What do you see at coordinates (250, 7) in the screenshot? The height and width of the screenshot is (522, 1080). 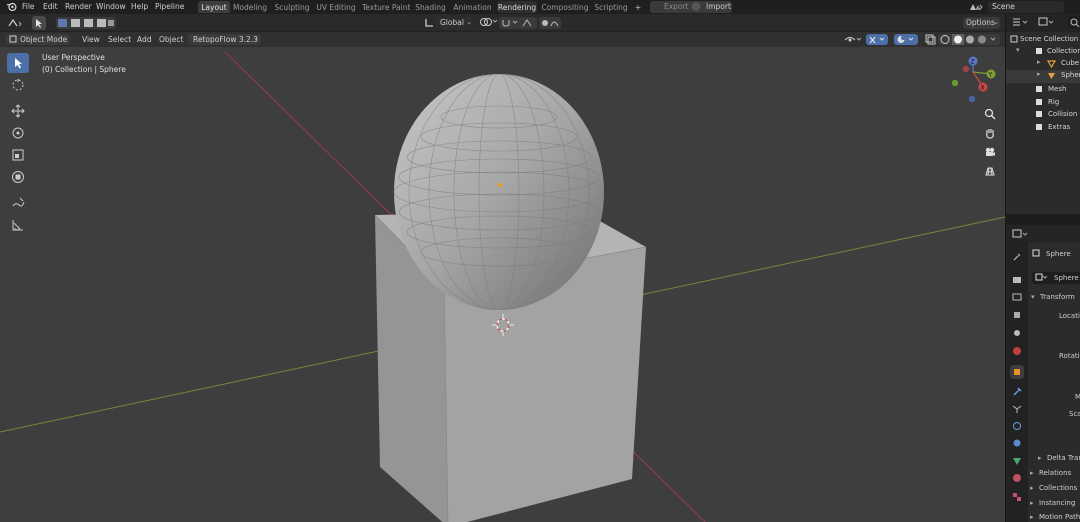 I see `tab-modeling: Modeling` at bounding box center [250, 7].